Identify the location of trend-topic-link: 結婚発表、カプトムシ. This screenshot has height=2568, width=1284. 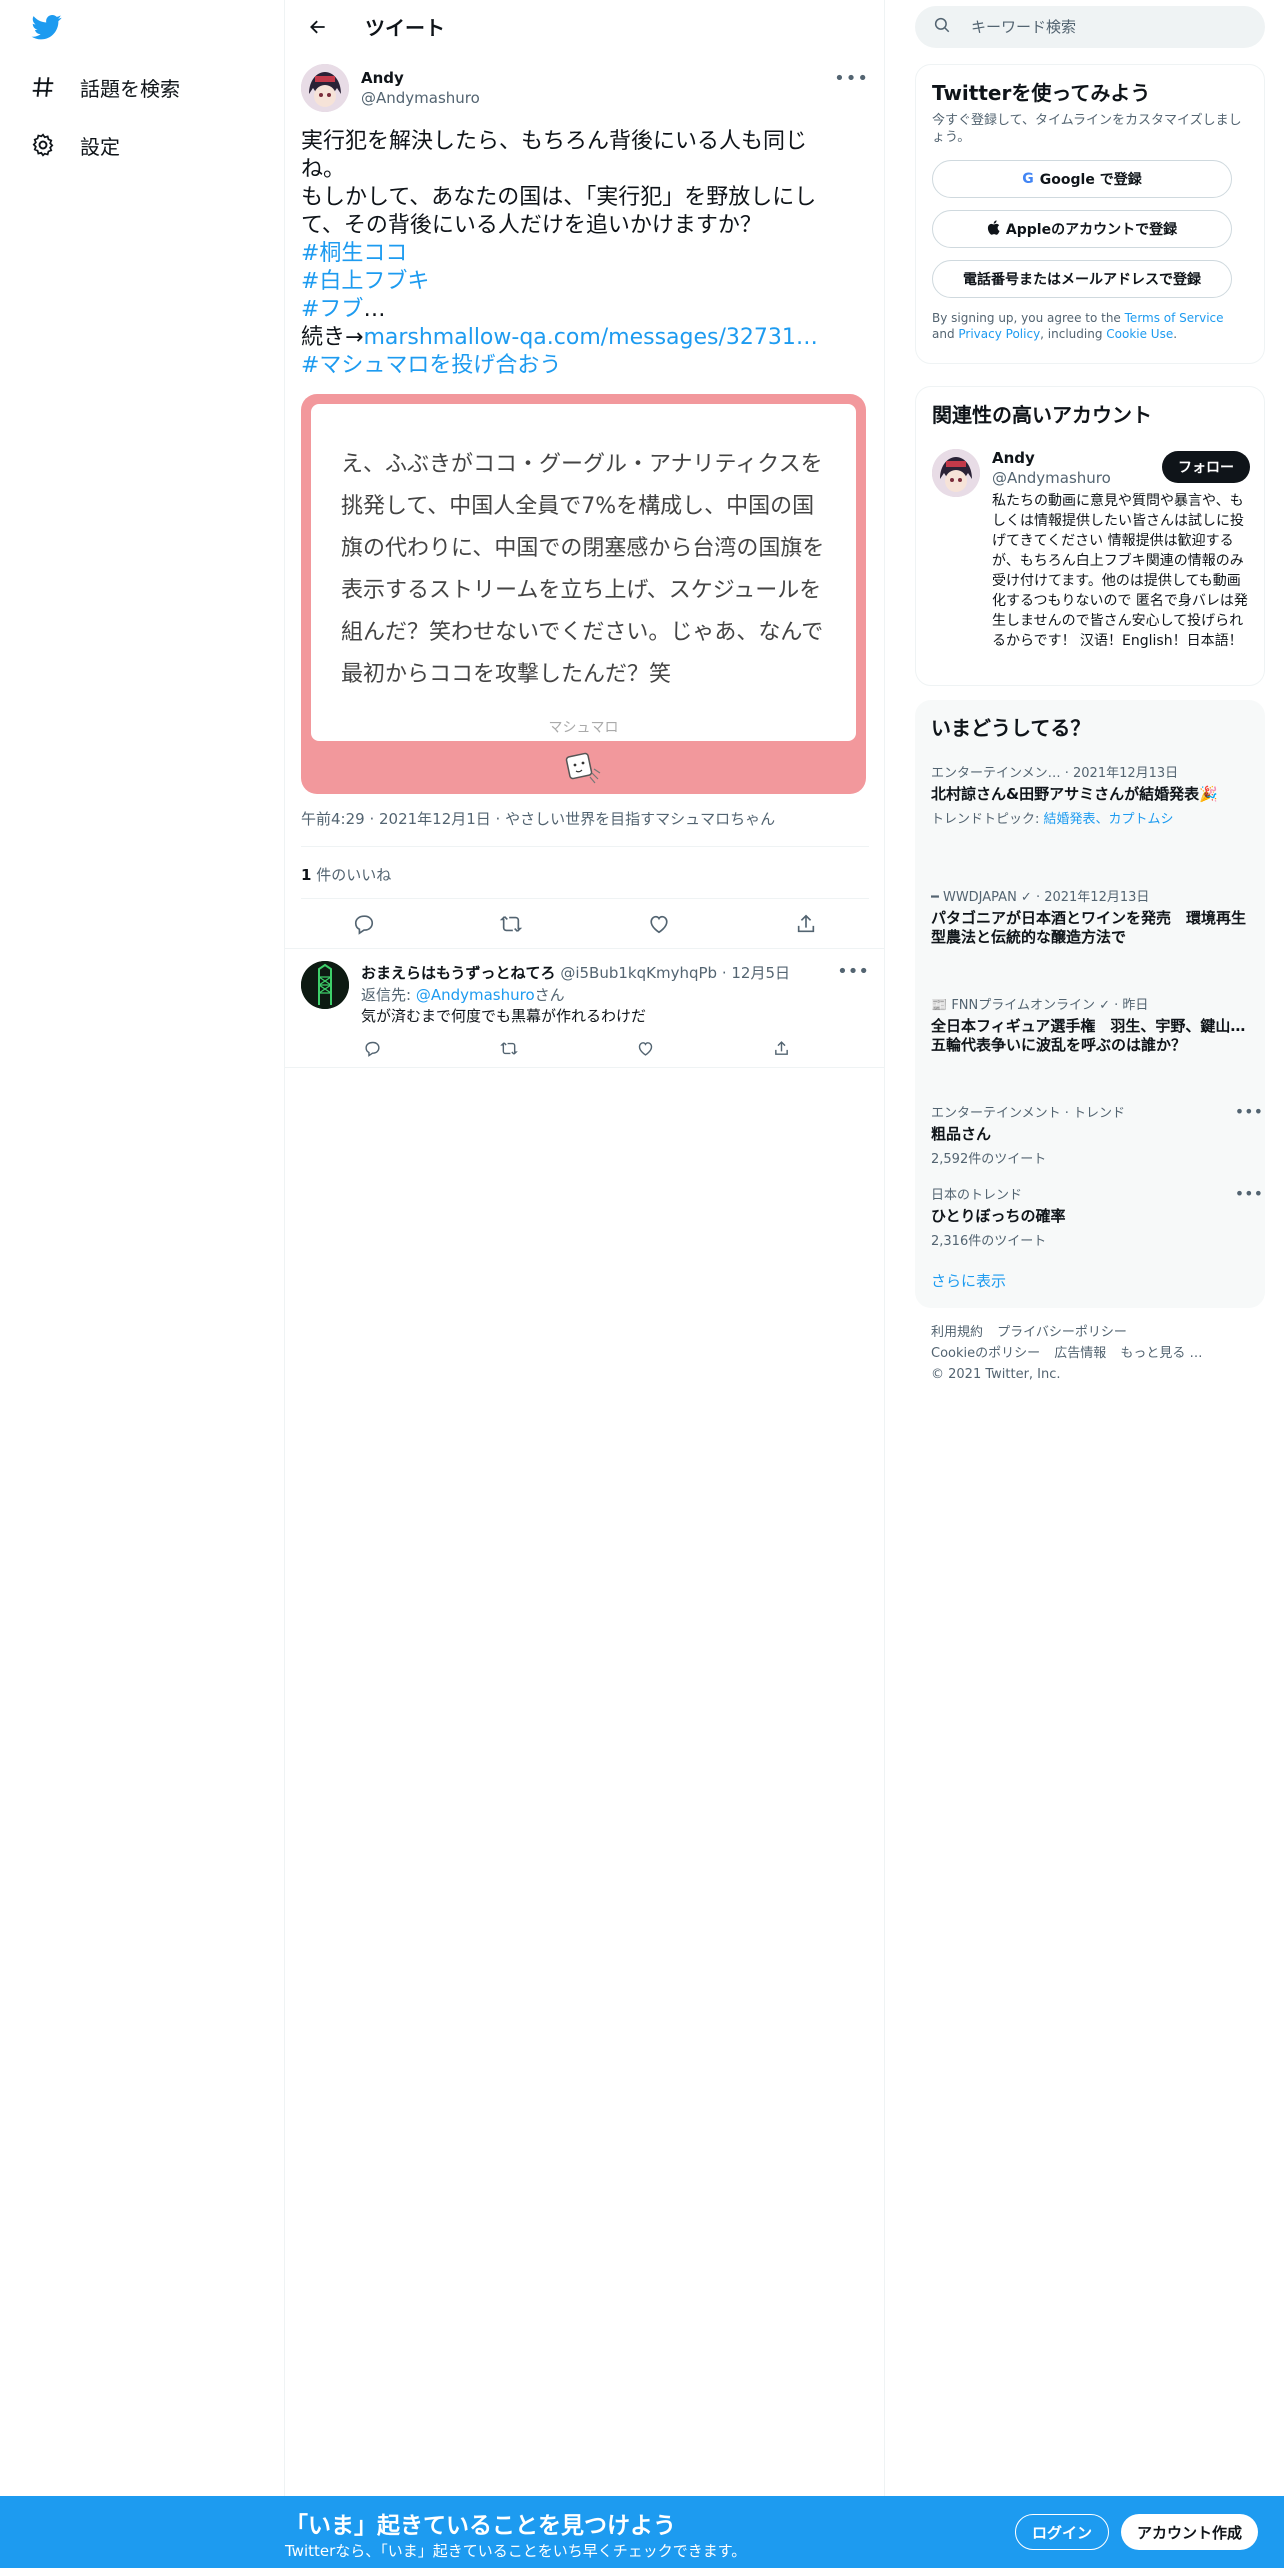
(1109, 819).